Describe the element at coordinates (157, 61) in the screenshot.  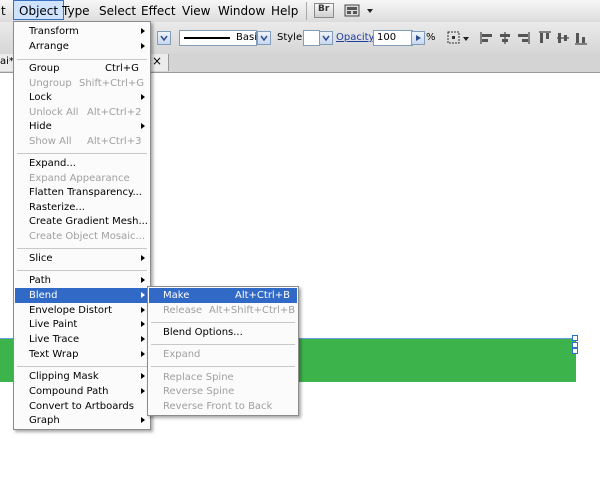
I see `close-icon: ×` at that location.